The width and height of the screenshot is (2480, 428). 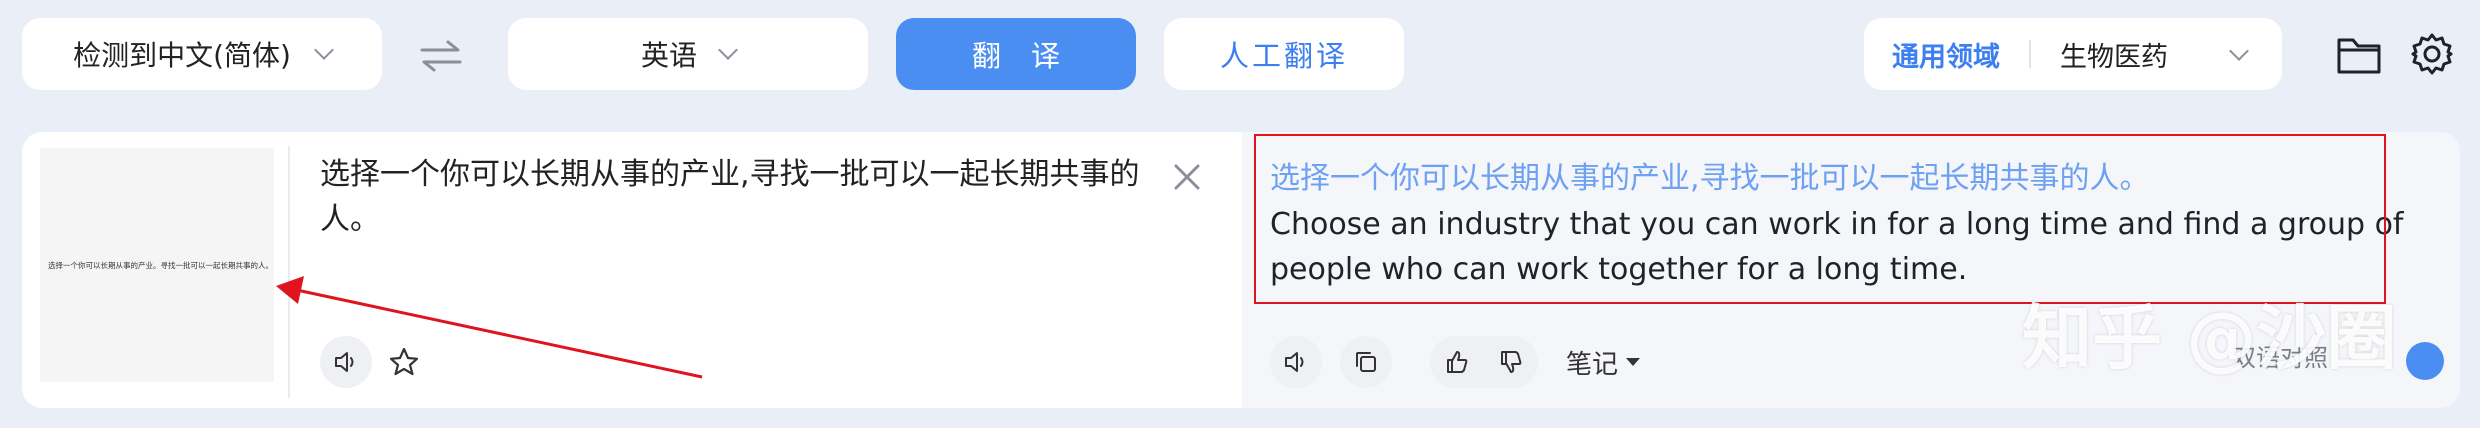 I want to click on copy-button, so click(x=1366, y=362).